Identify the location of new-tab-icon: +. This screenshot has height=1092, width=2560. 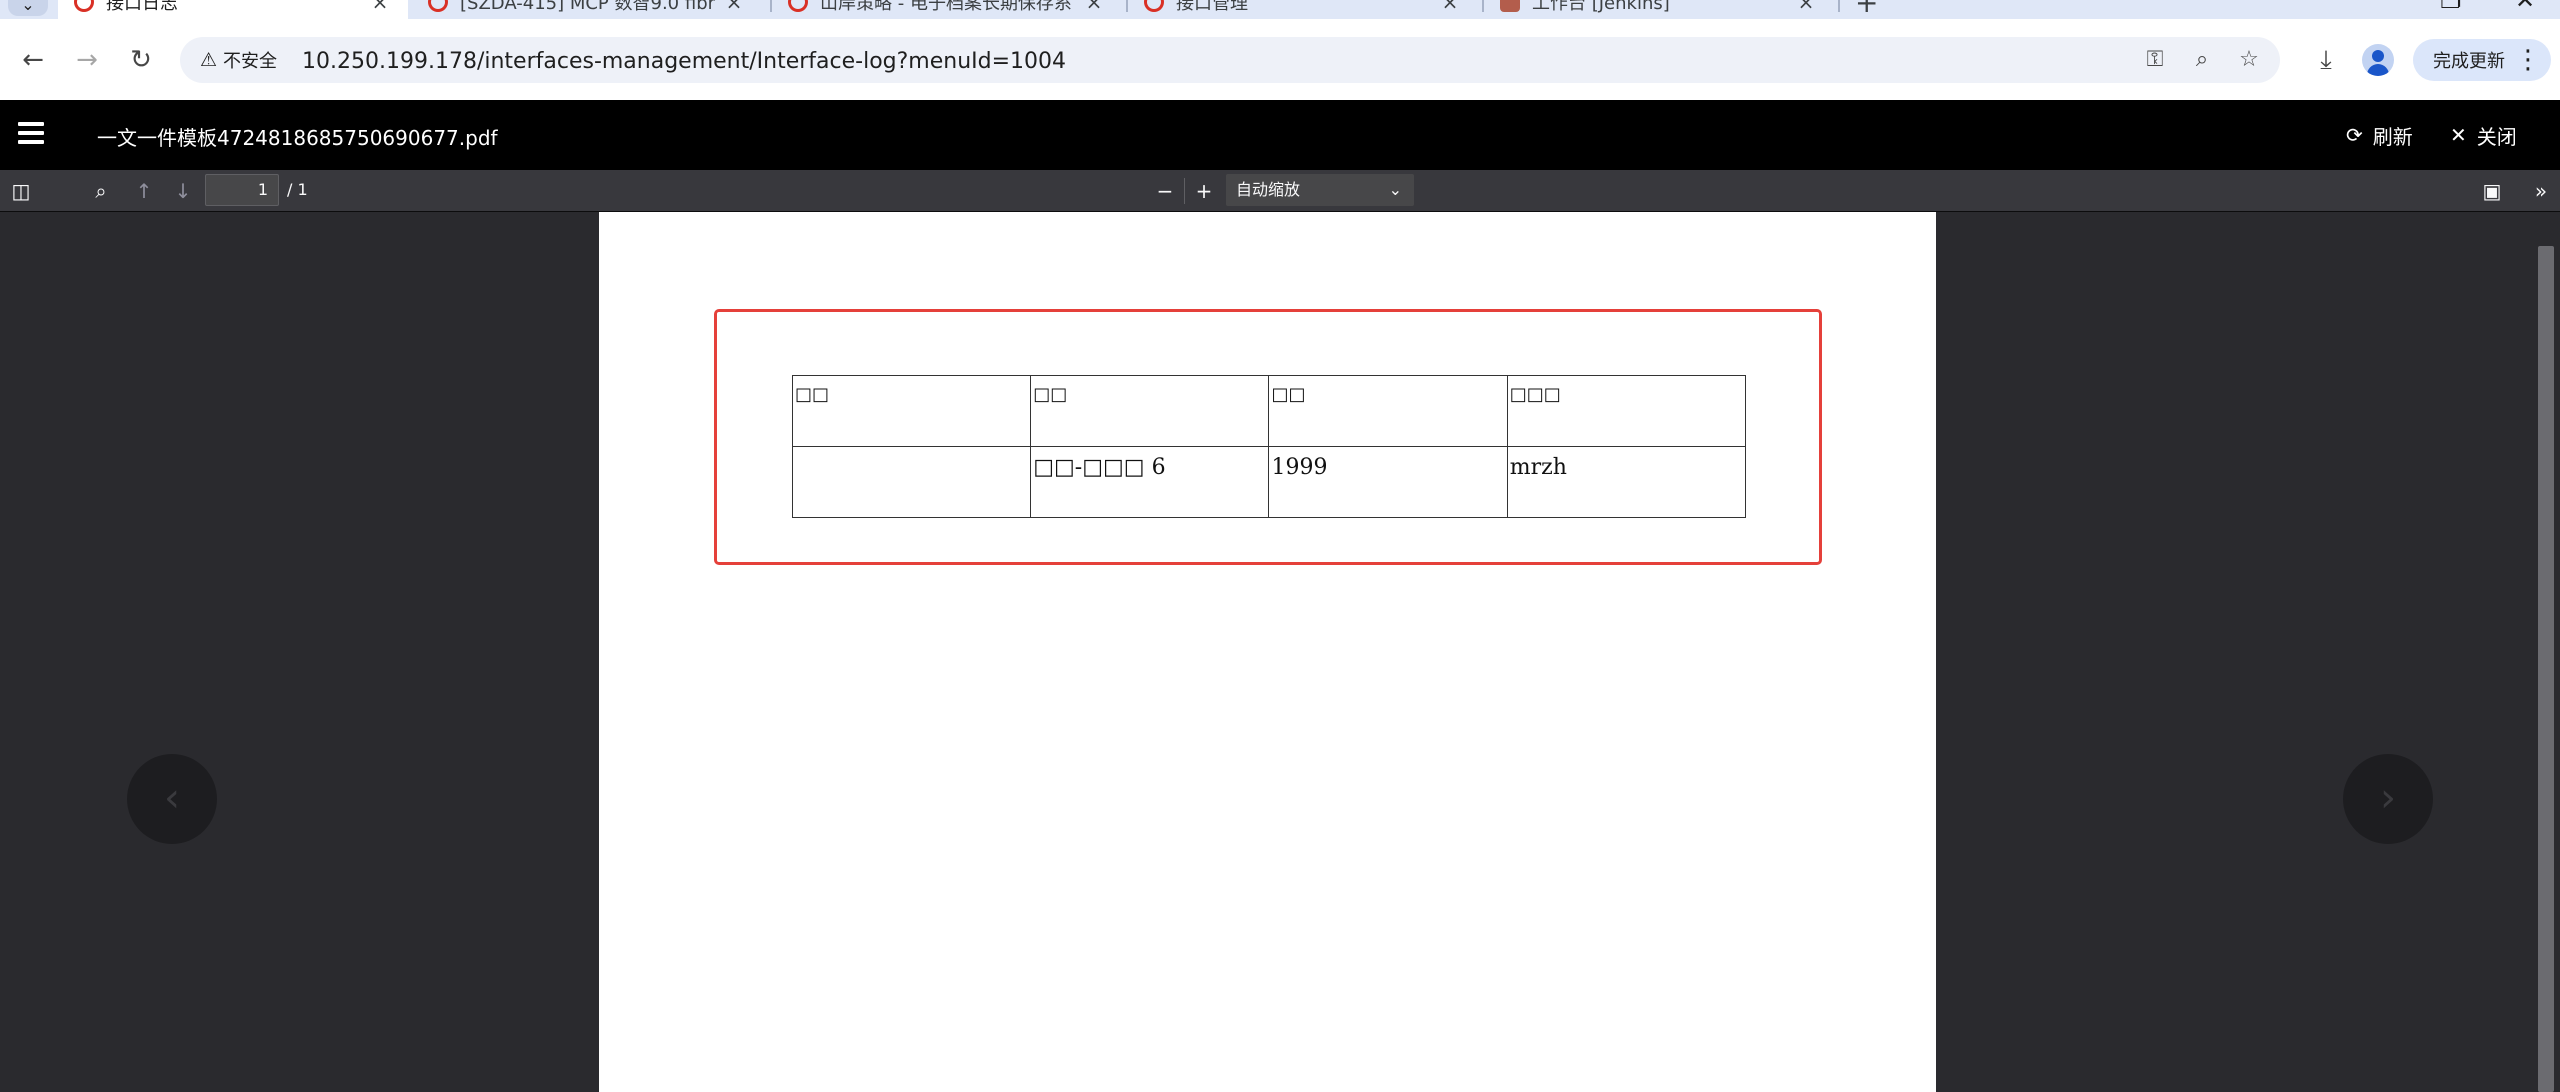
(1866, 9).